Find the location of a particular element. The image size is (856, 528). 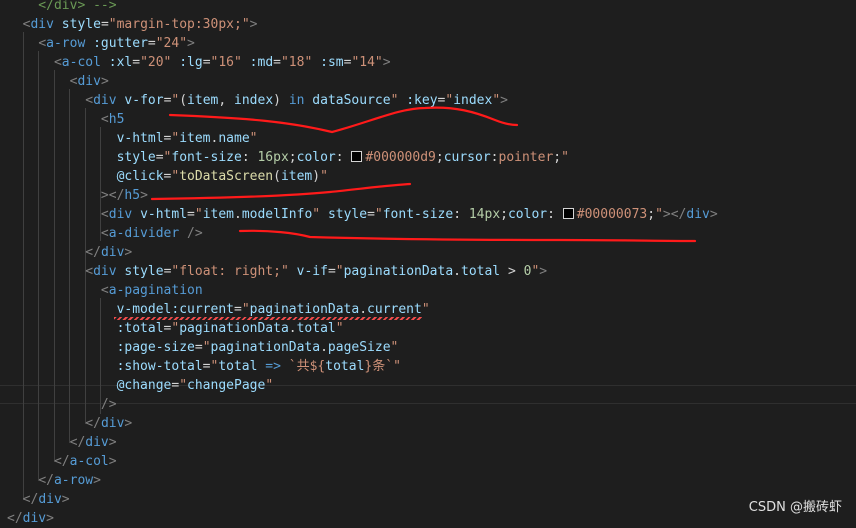

code-line: /> is located at coordinates (62, 404).